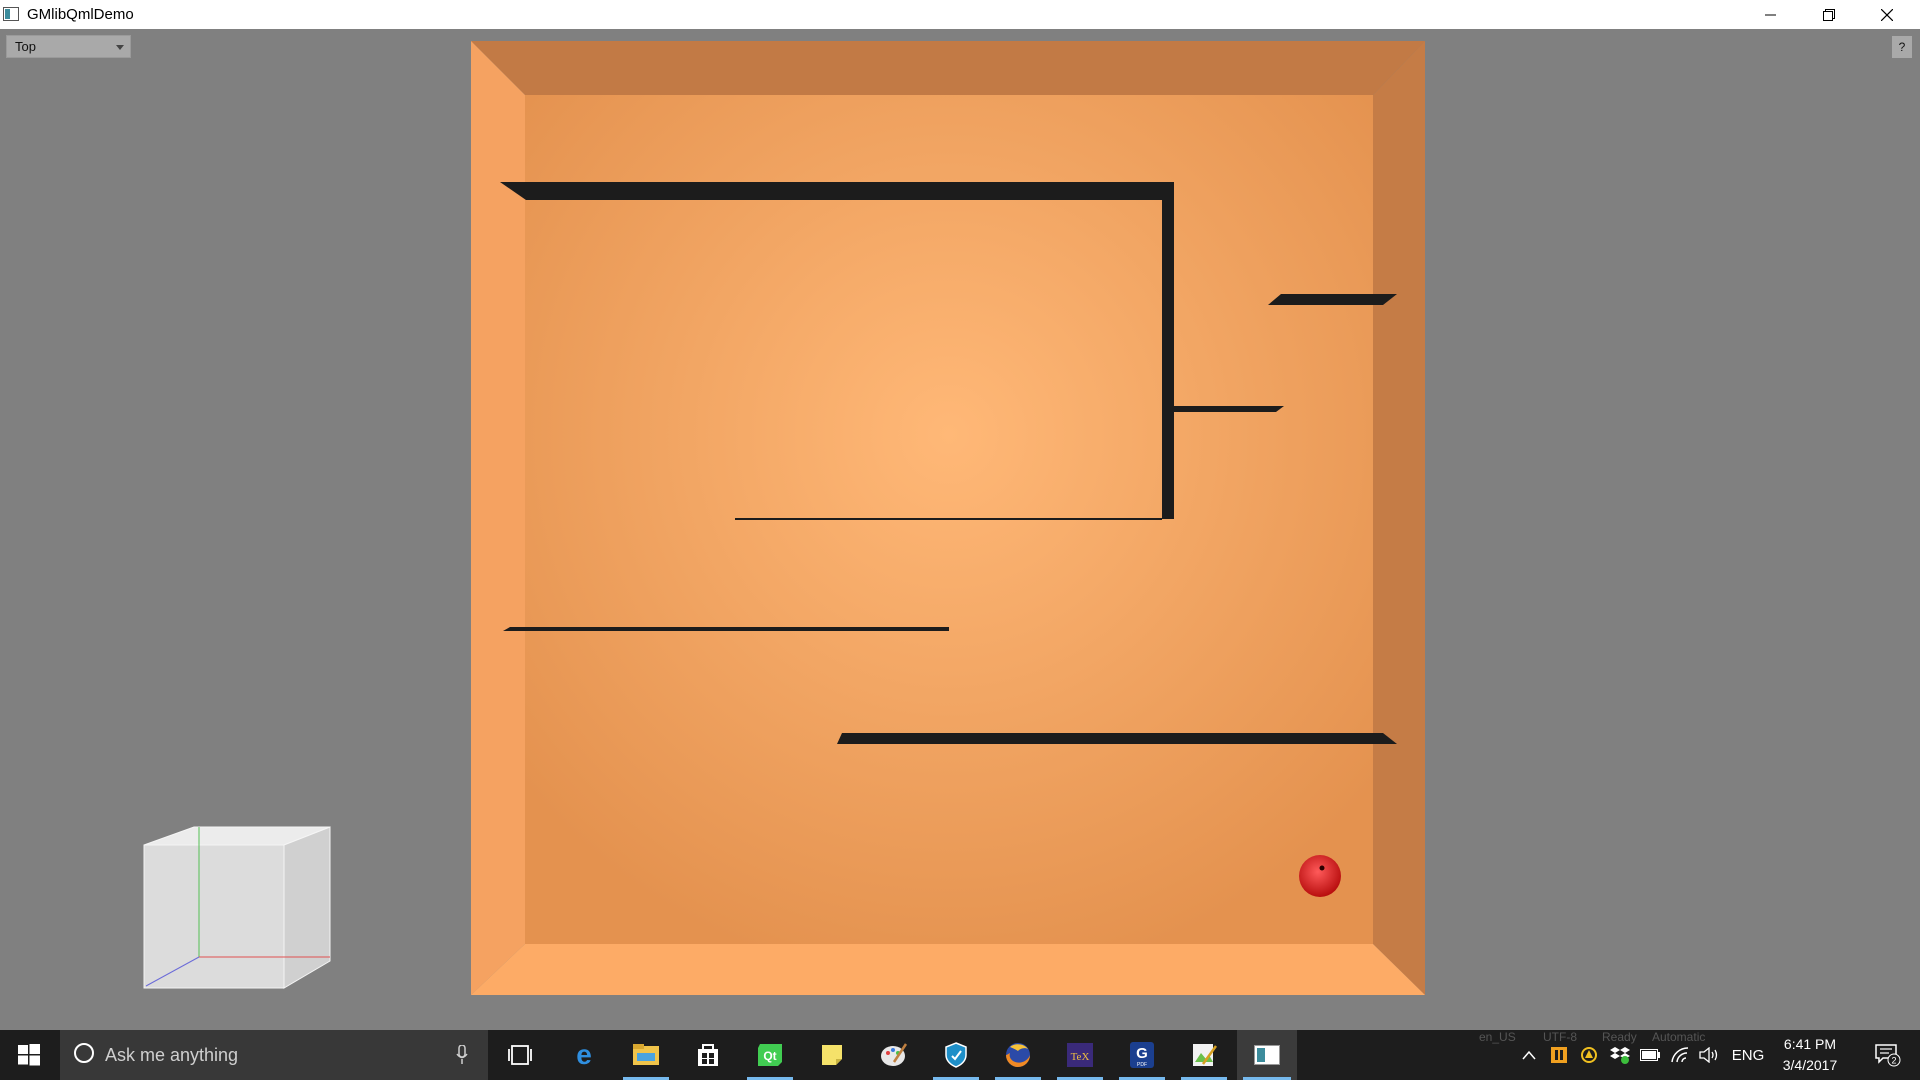 The width and height of the screenshot is (1920, 1080). I want to click on tray-dropbox, so click(1620, 1055).